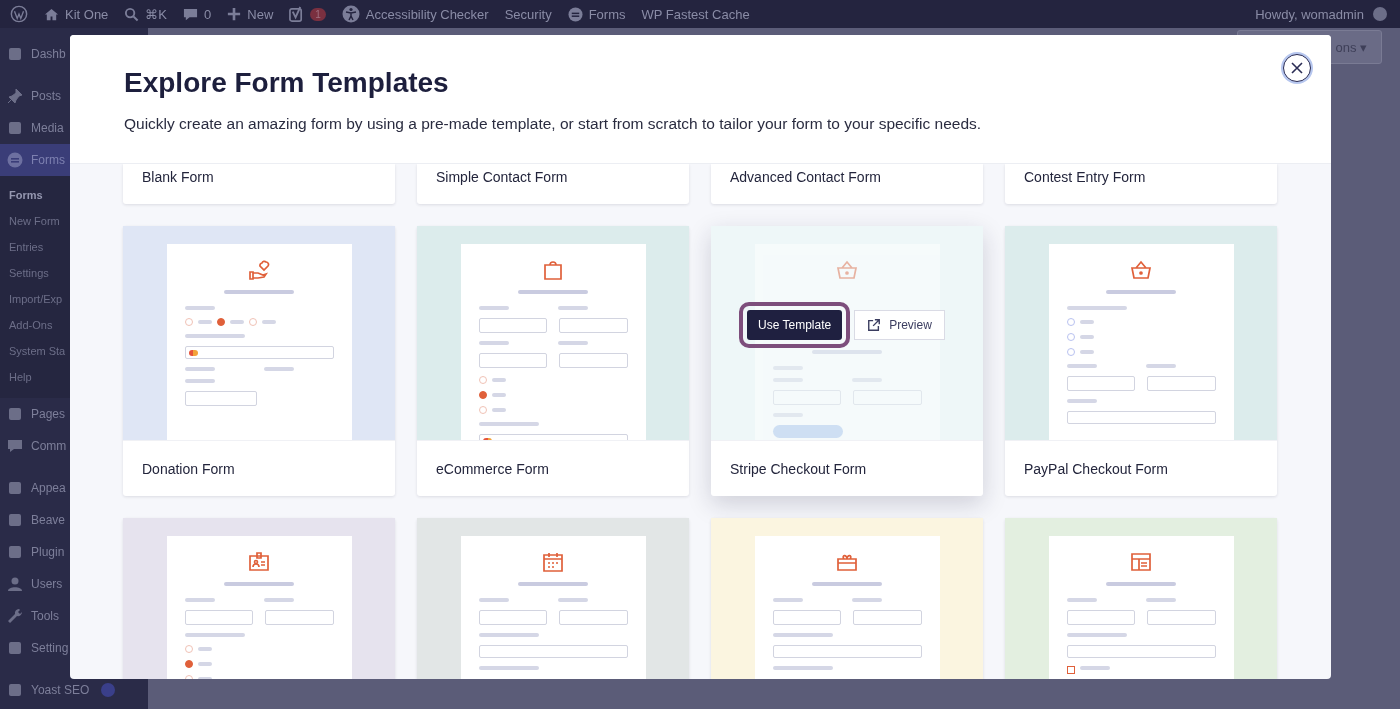 Image resolution: width=1400 pixels, height=709 pixels. What do you see at coordinates (492, 468) in the screenshot?
I see `template-title: eCommerce Form` at bounding box center [492, 468].